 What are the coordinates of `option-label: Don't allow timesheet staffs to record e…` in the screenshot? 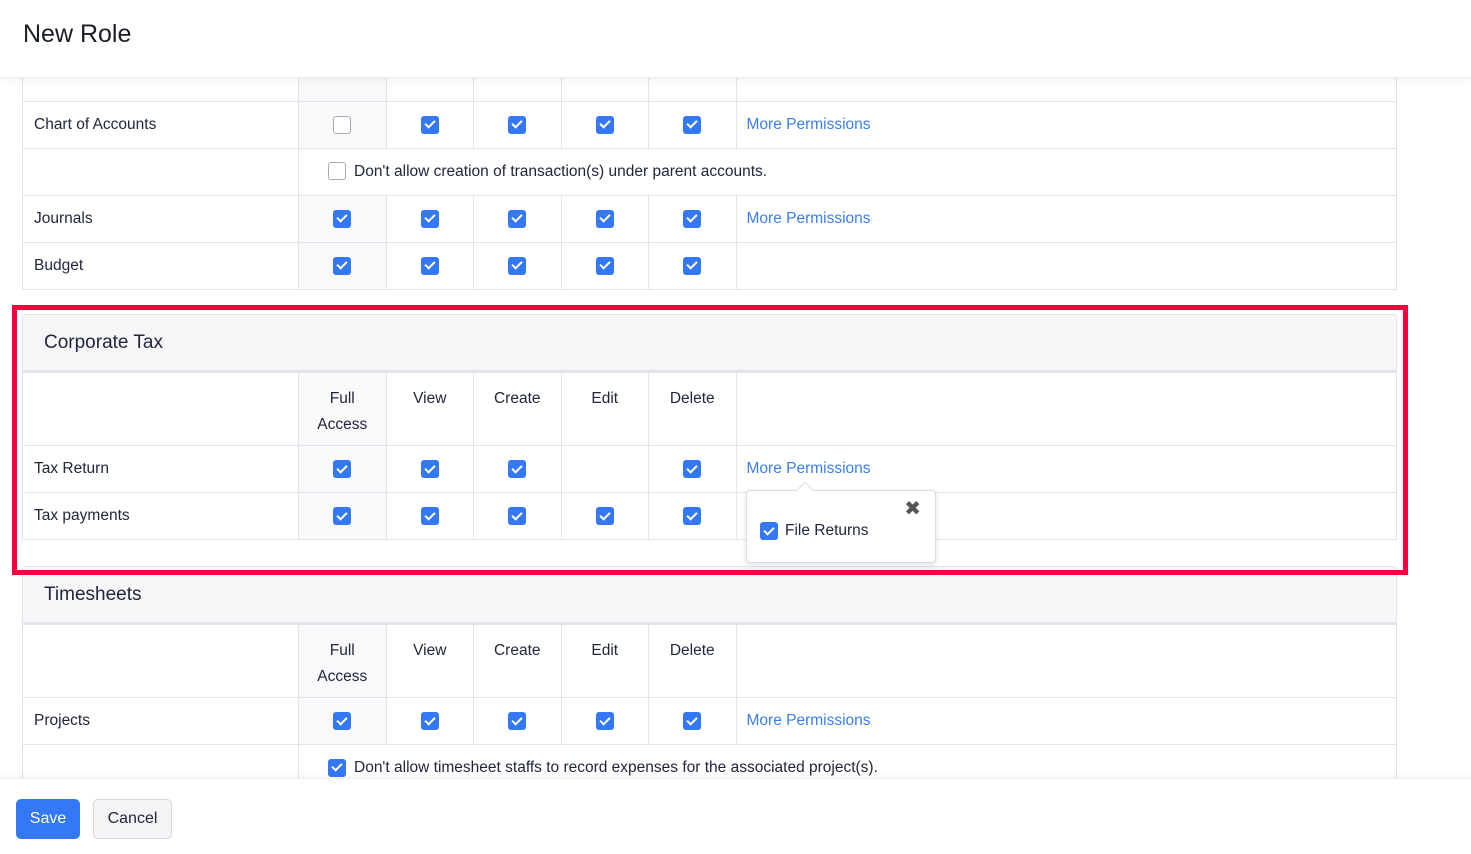 It's located at (616, 768).